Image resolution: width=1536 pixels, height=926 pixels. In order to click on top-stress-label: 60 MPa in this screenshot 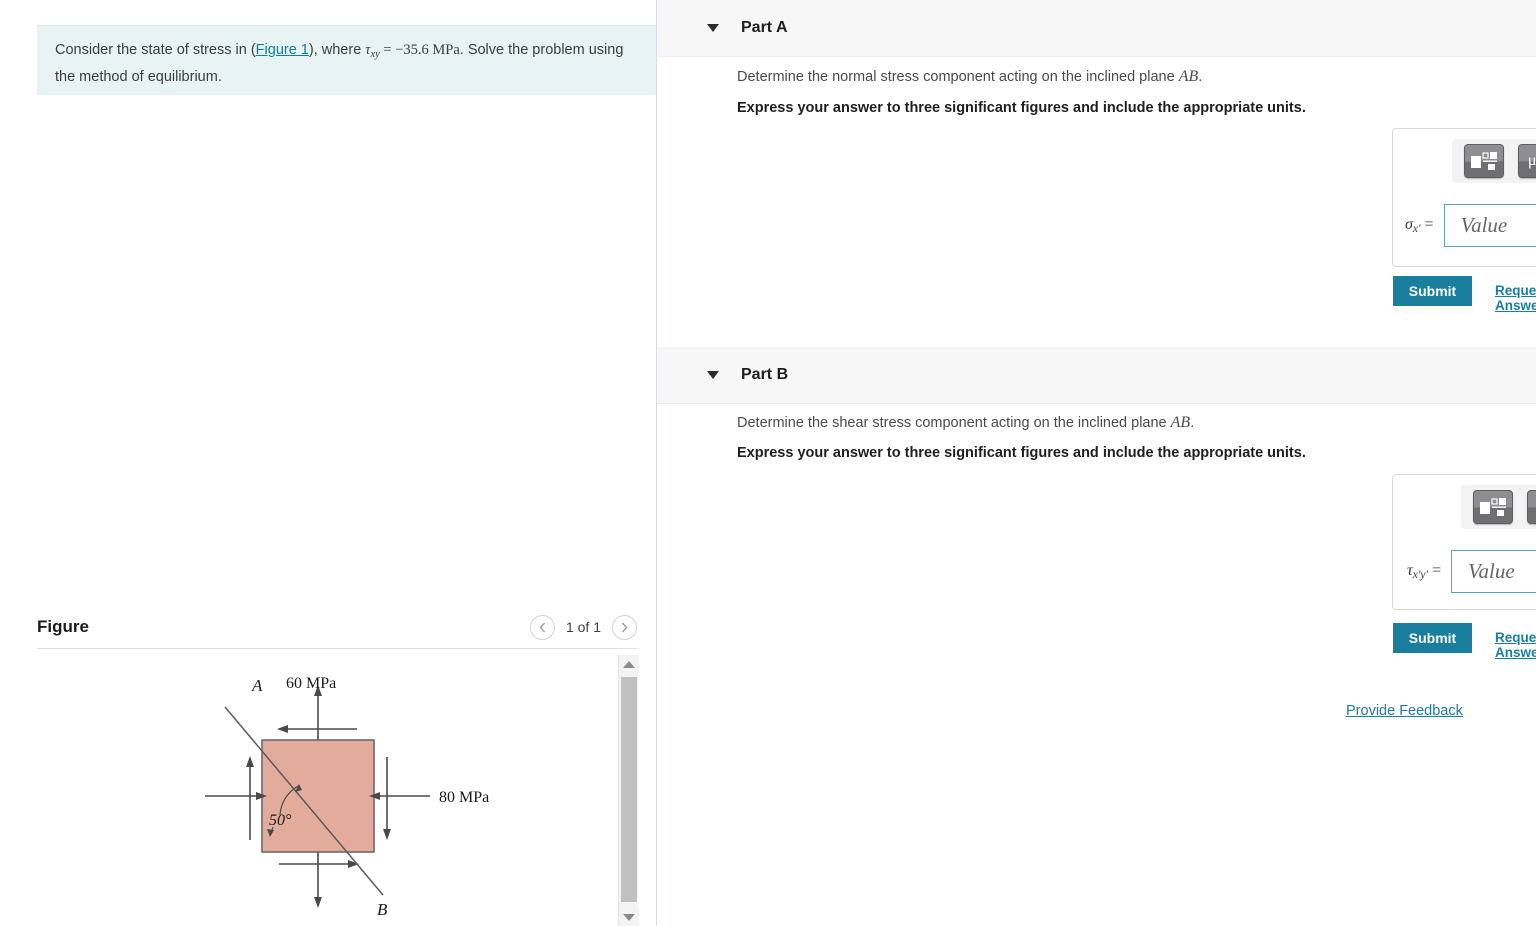, I will do `click(311, 683)`.